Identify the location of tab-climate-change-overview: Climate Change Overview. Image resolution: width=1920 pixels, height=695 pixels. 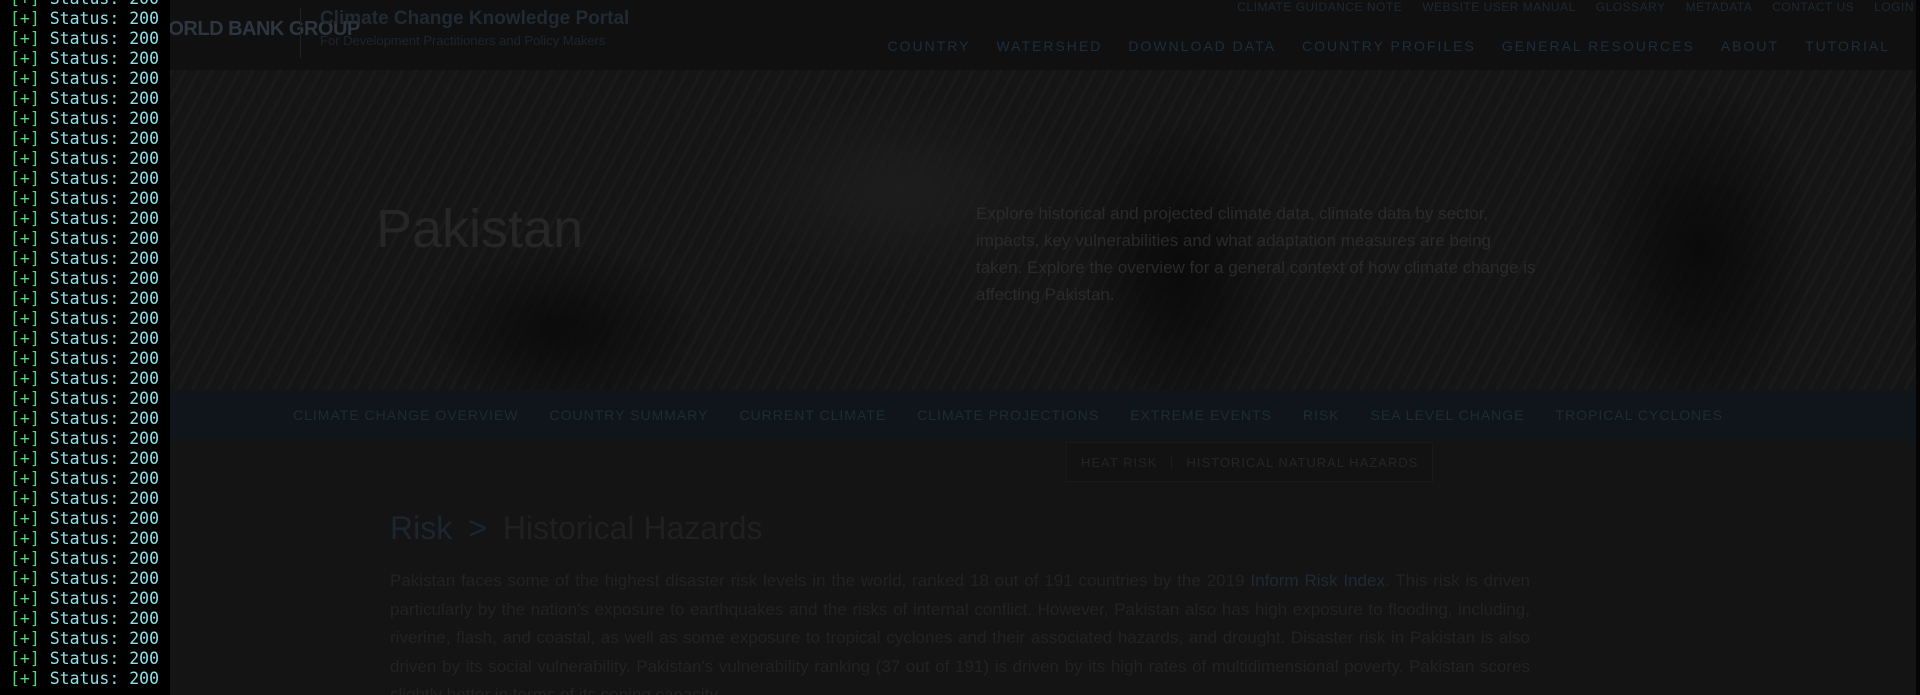
(406, 415).